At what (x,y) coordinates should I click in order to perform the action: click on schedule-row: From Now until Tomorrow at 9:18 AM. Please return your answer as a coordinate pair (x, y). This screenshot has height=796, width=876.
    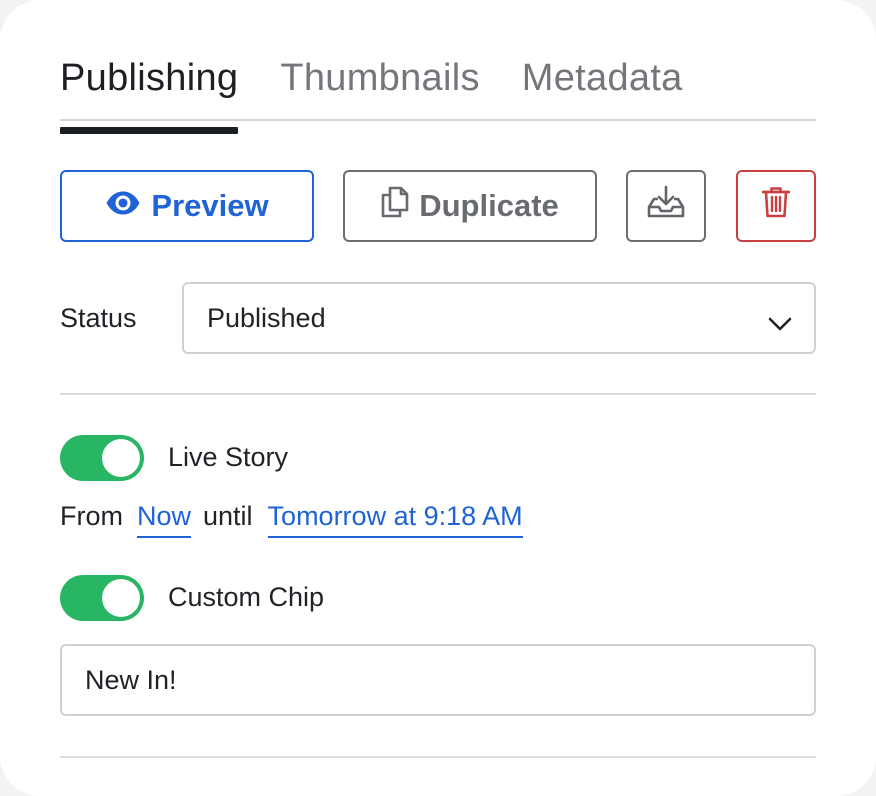
    Looking at the image, I should click on (291, 518).